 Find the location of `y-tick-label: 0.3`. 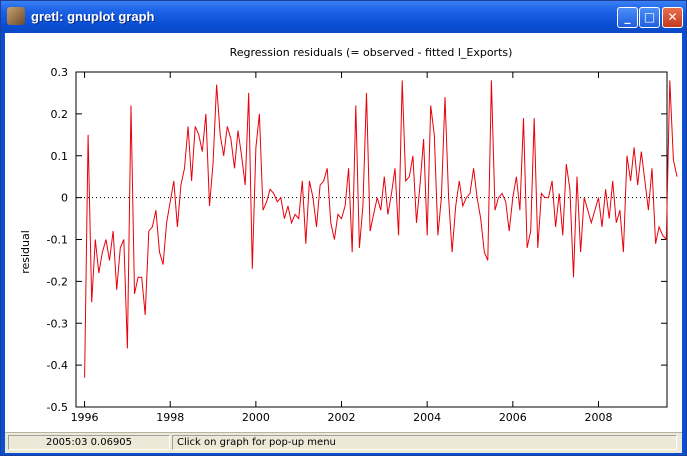

y-tick-label: 0.3 is located at coordinates (60, 72).